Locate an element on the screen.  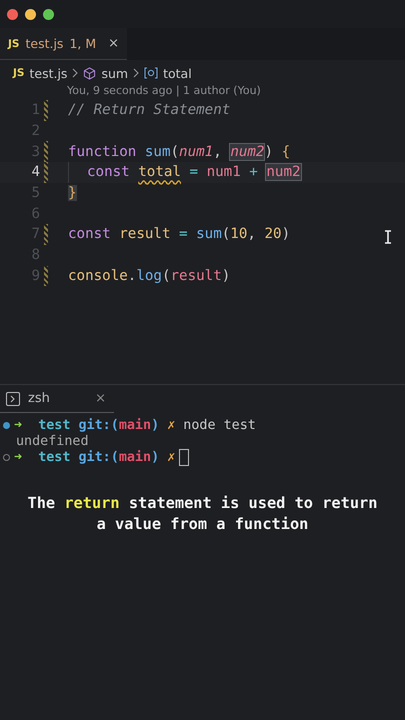
breadcrumb-item: sum is located at coordinates (114, 73).